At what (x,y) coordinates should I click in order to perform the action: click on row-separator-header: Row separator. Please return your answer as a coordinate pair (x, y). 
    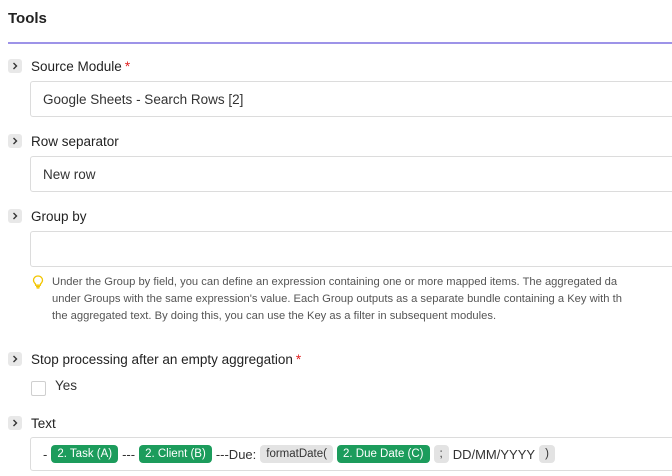
    Looking at the image, I should click on (63, 141).